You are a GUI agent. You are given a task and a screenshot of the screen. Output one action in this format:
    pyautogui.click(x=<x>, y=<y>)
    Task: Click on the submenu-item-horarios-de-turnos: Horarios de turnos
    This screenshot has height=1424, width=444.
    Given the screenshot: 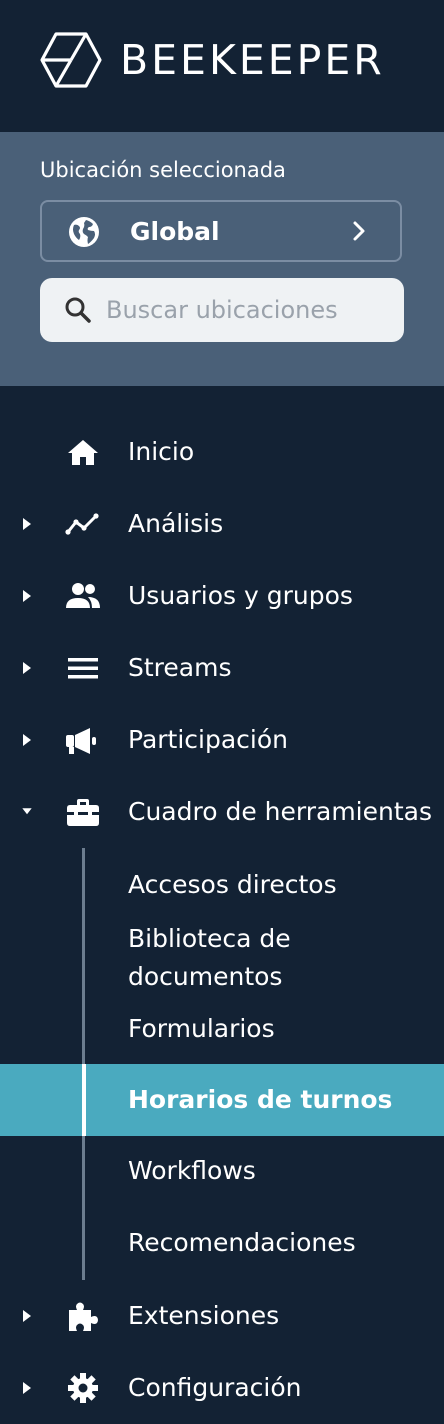 What is the action you would take?
    pyautogui.click(x=222, y=1100)
    